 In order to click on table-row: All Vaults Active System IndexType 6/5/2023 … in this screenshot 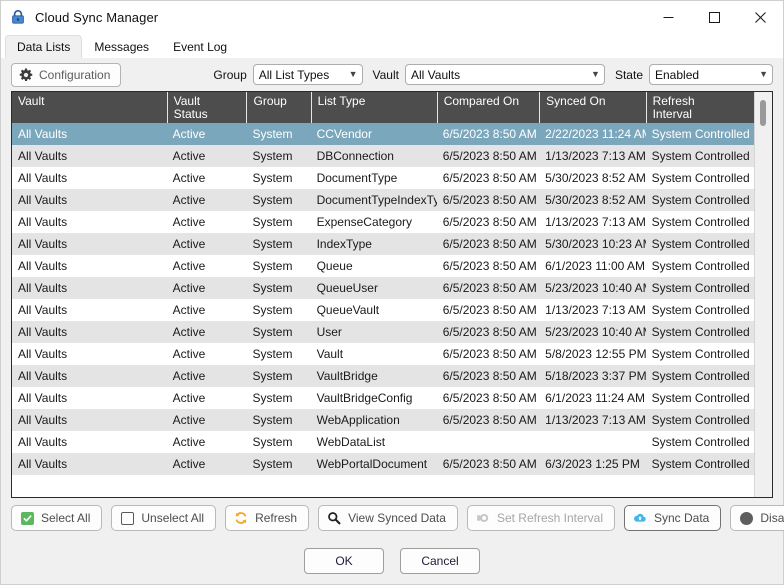, I will do `click(383, 244)`.